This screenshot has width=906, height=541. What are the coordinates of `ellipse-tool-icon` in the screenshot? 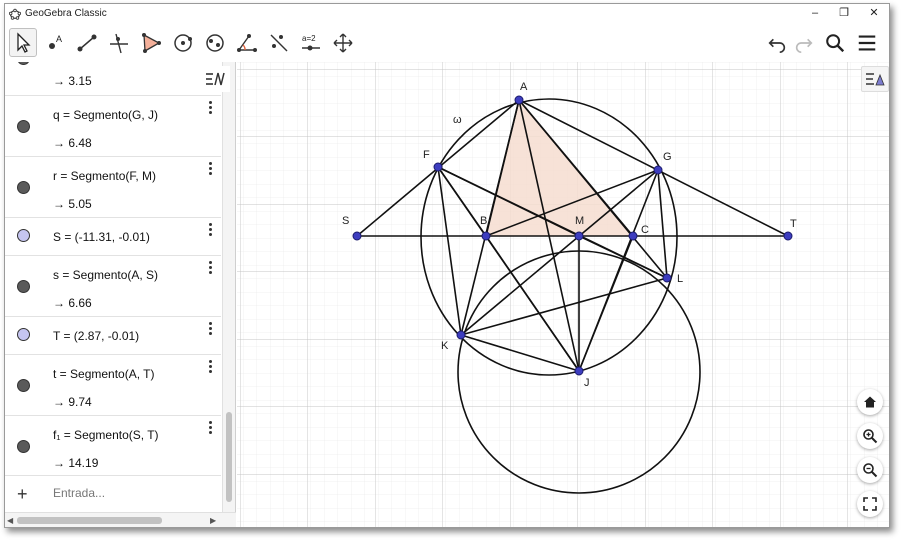 It's located at (215, 42).